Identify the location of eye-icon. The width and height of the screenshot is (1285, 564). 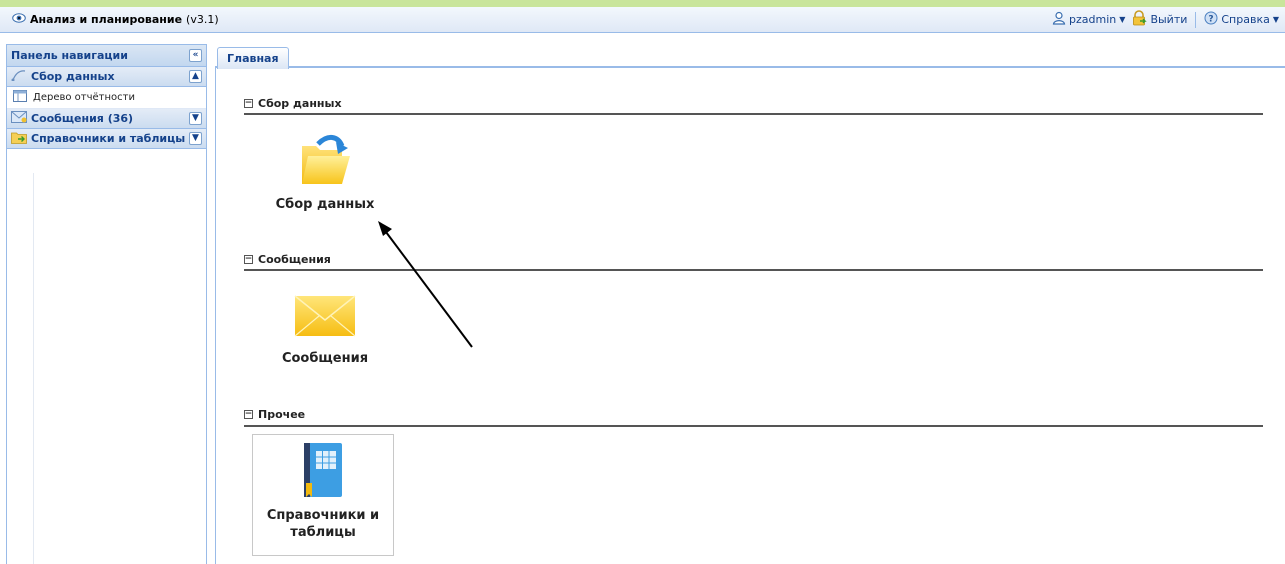
(19, 19).